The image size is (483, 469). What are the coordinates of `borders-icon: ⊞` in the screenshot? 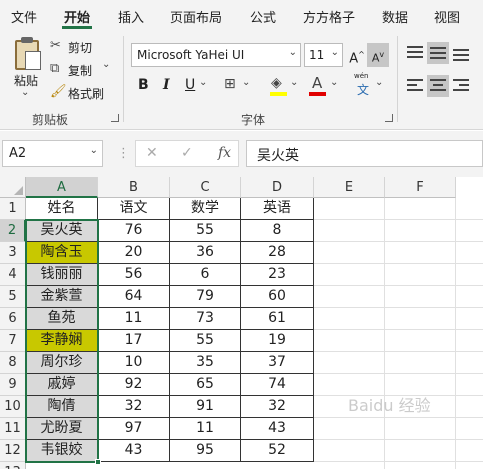 It's located at (230, 84).